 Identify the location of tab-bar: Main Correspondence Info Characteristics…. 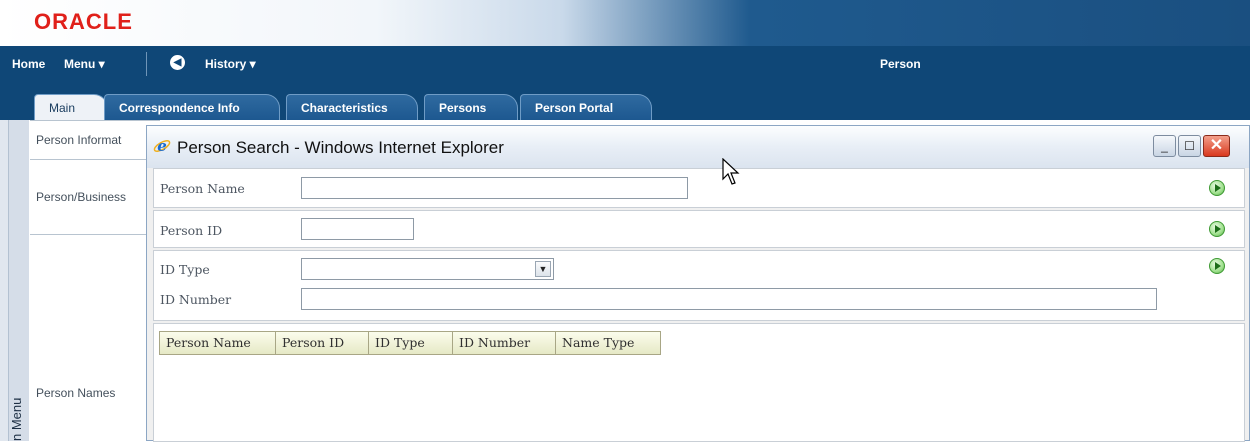
(625, 101).